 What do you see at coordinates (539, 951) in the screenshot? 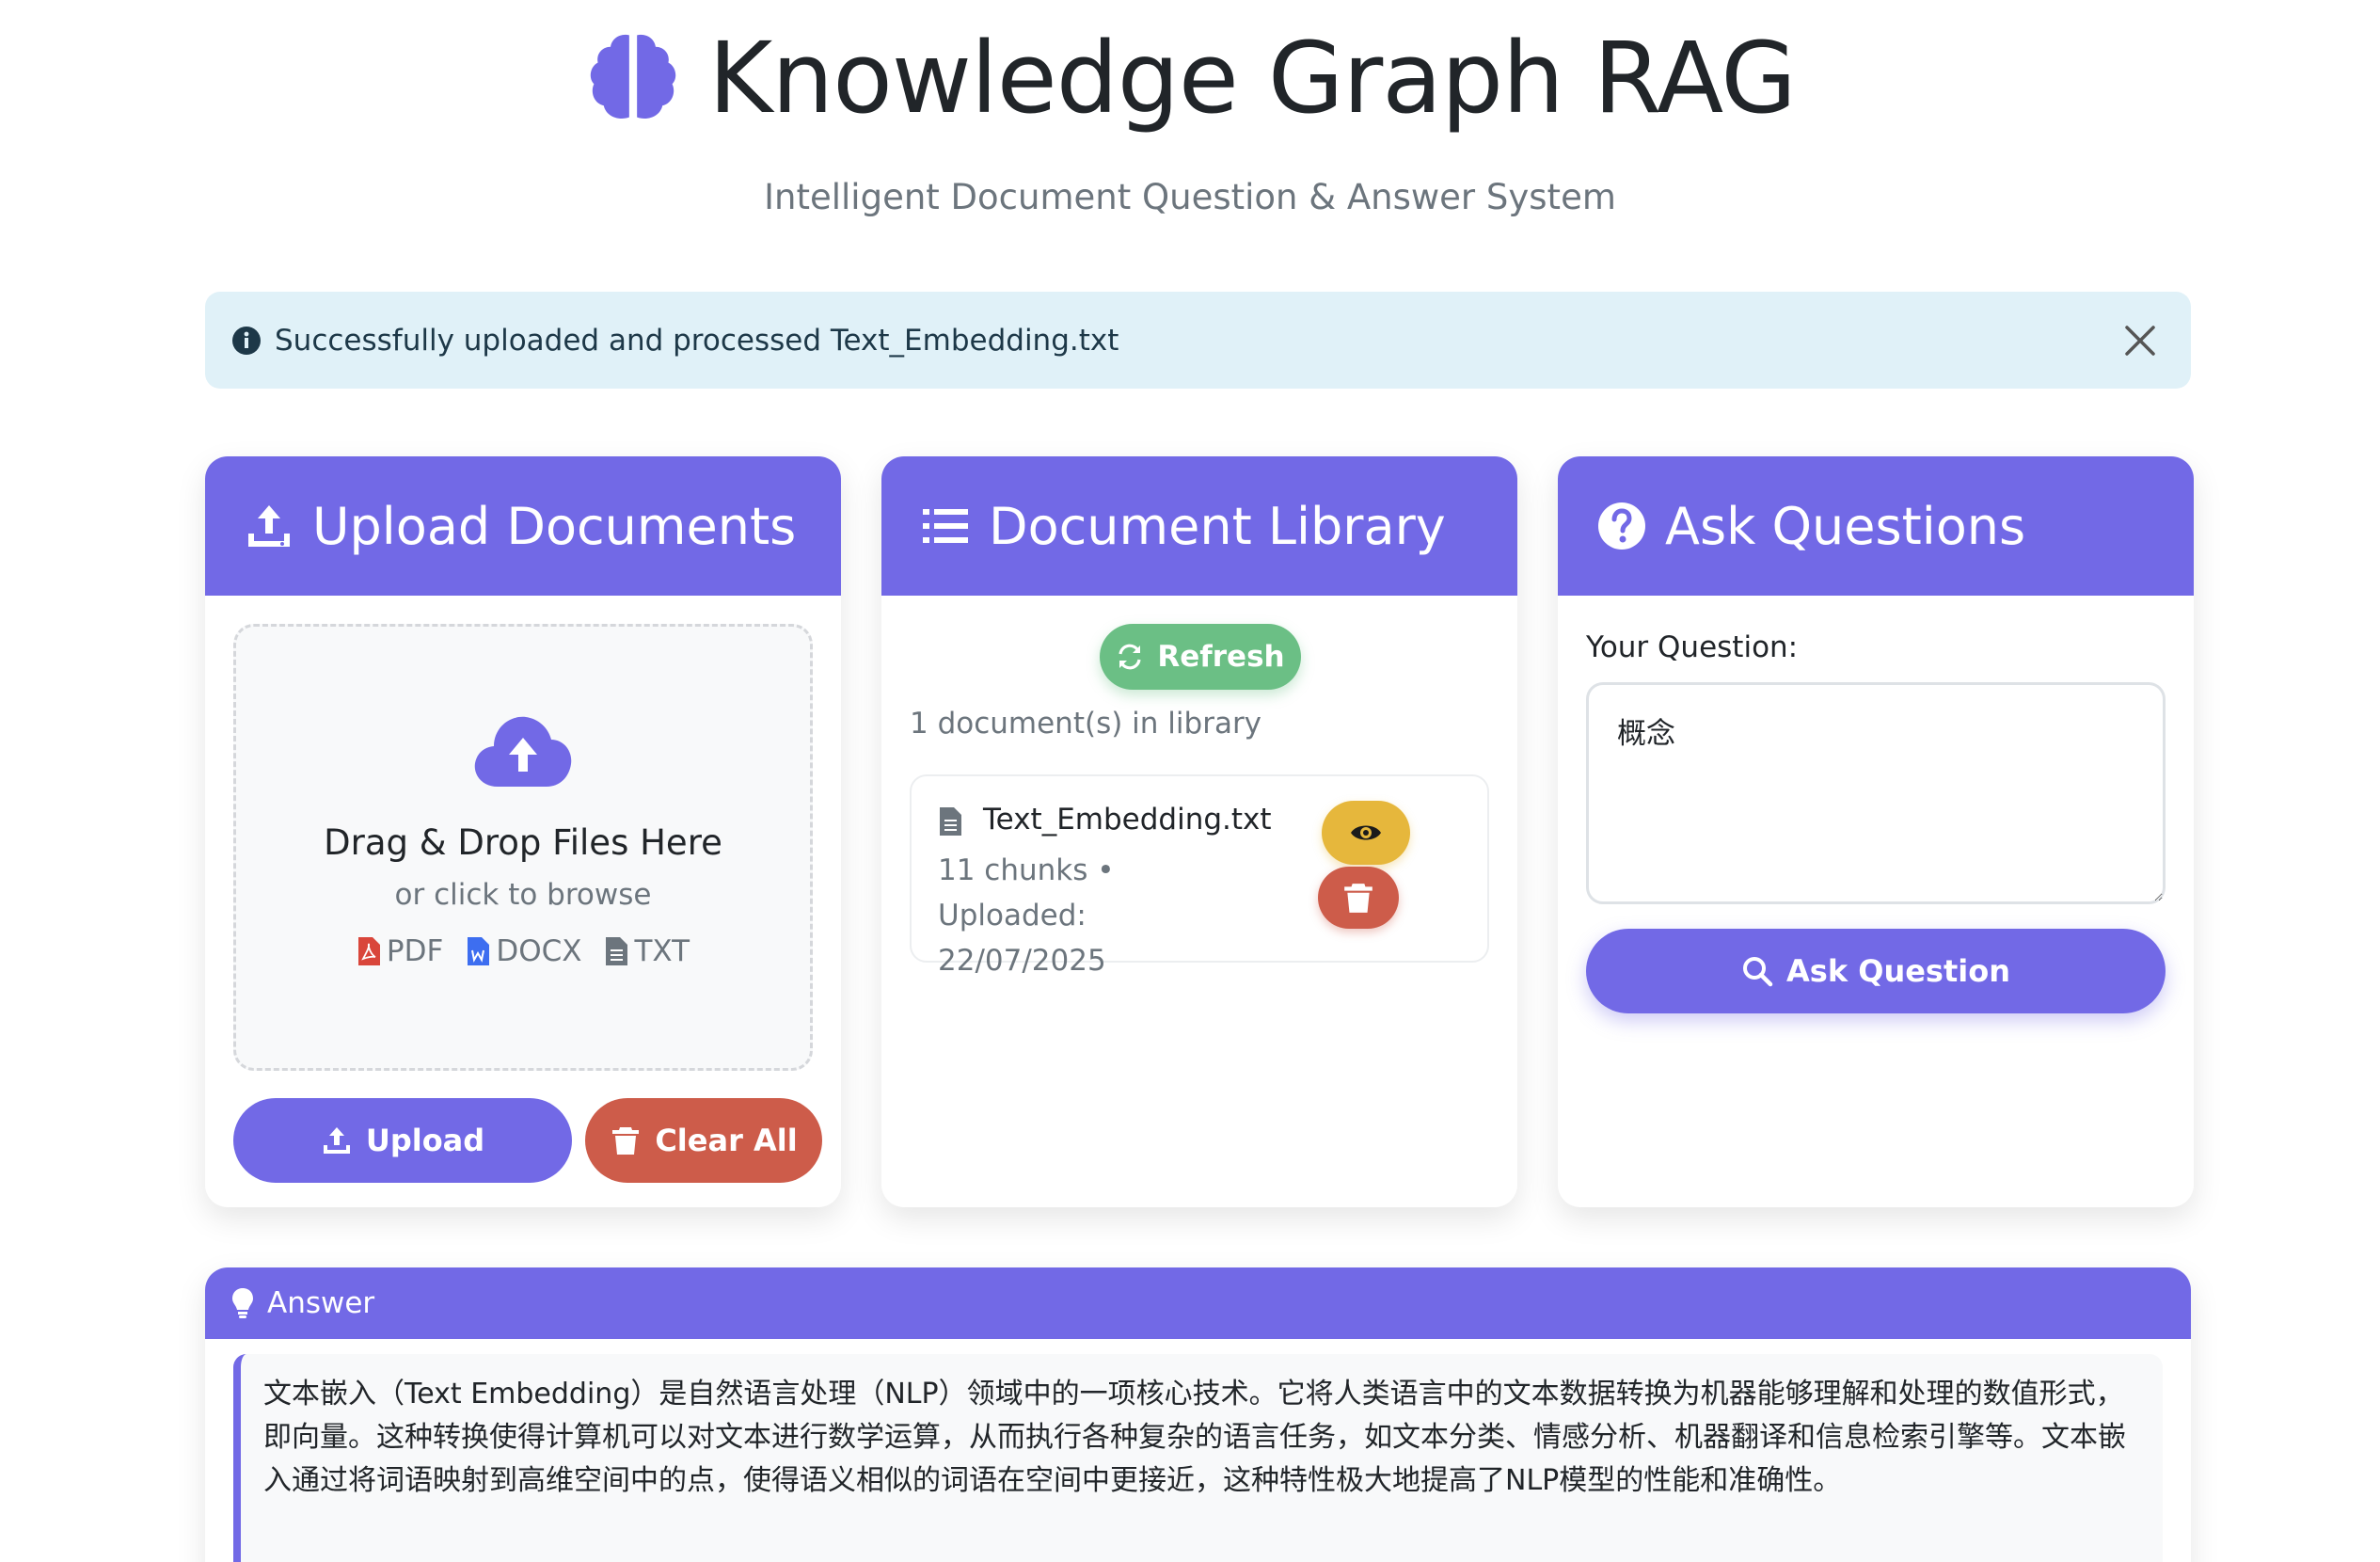
I see `format-docx-label: DOCX` at bounding box center [539, 951].